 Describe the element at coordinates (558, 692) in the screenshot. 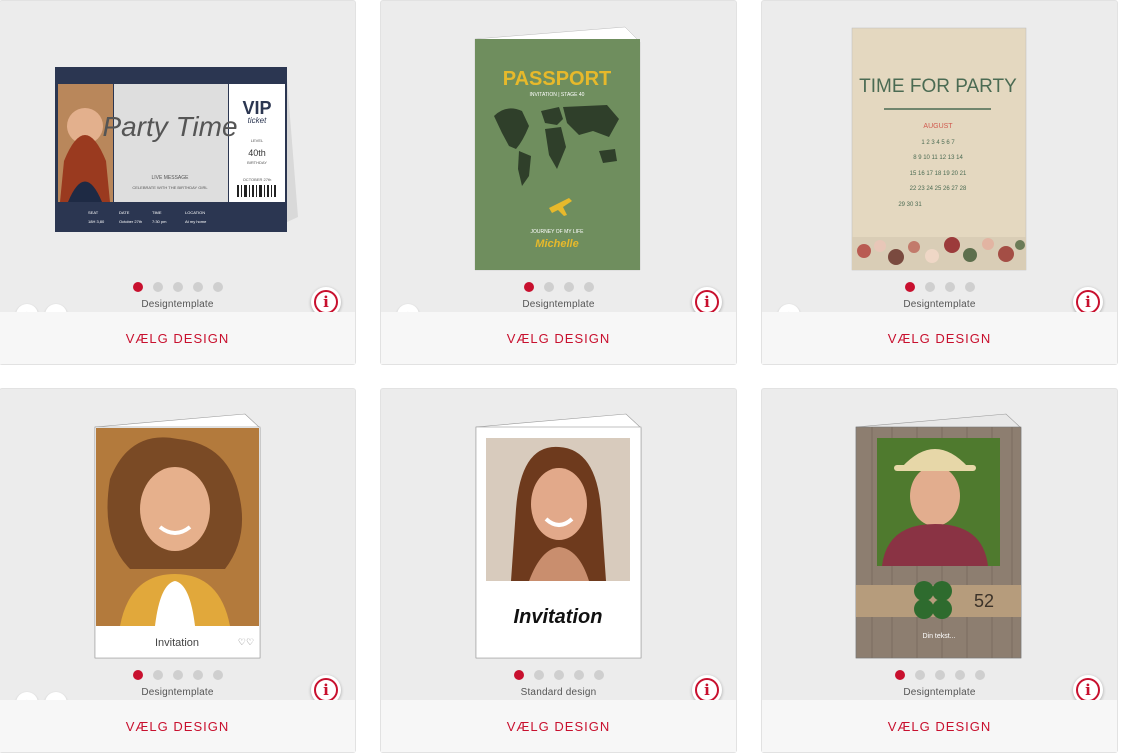

I see `design-type-label: Standard design` at that location.